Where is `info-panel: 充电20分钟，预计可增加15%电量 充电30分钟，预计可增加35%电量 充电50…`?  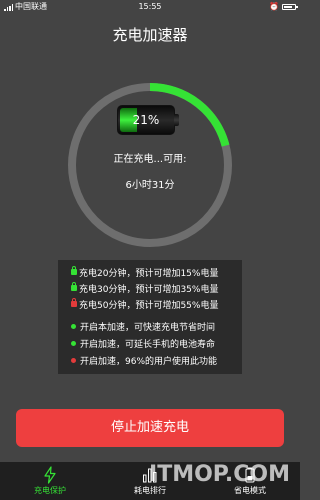
info-panel: 充电20分钟，预计可增加15%电量 充电30分钟，预计可增加35%电量 充电50… is located at coordinates (150, 317).